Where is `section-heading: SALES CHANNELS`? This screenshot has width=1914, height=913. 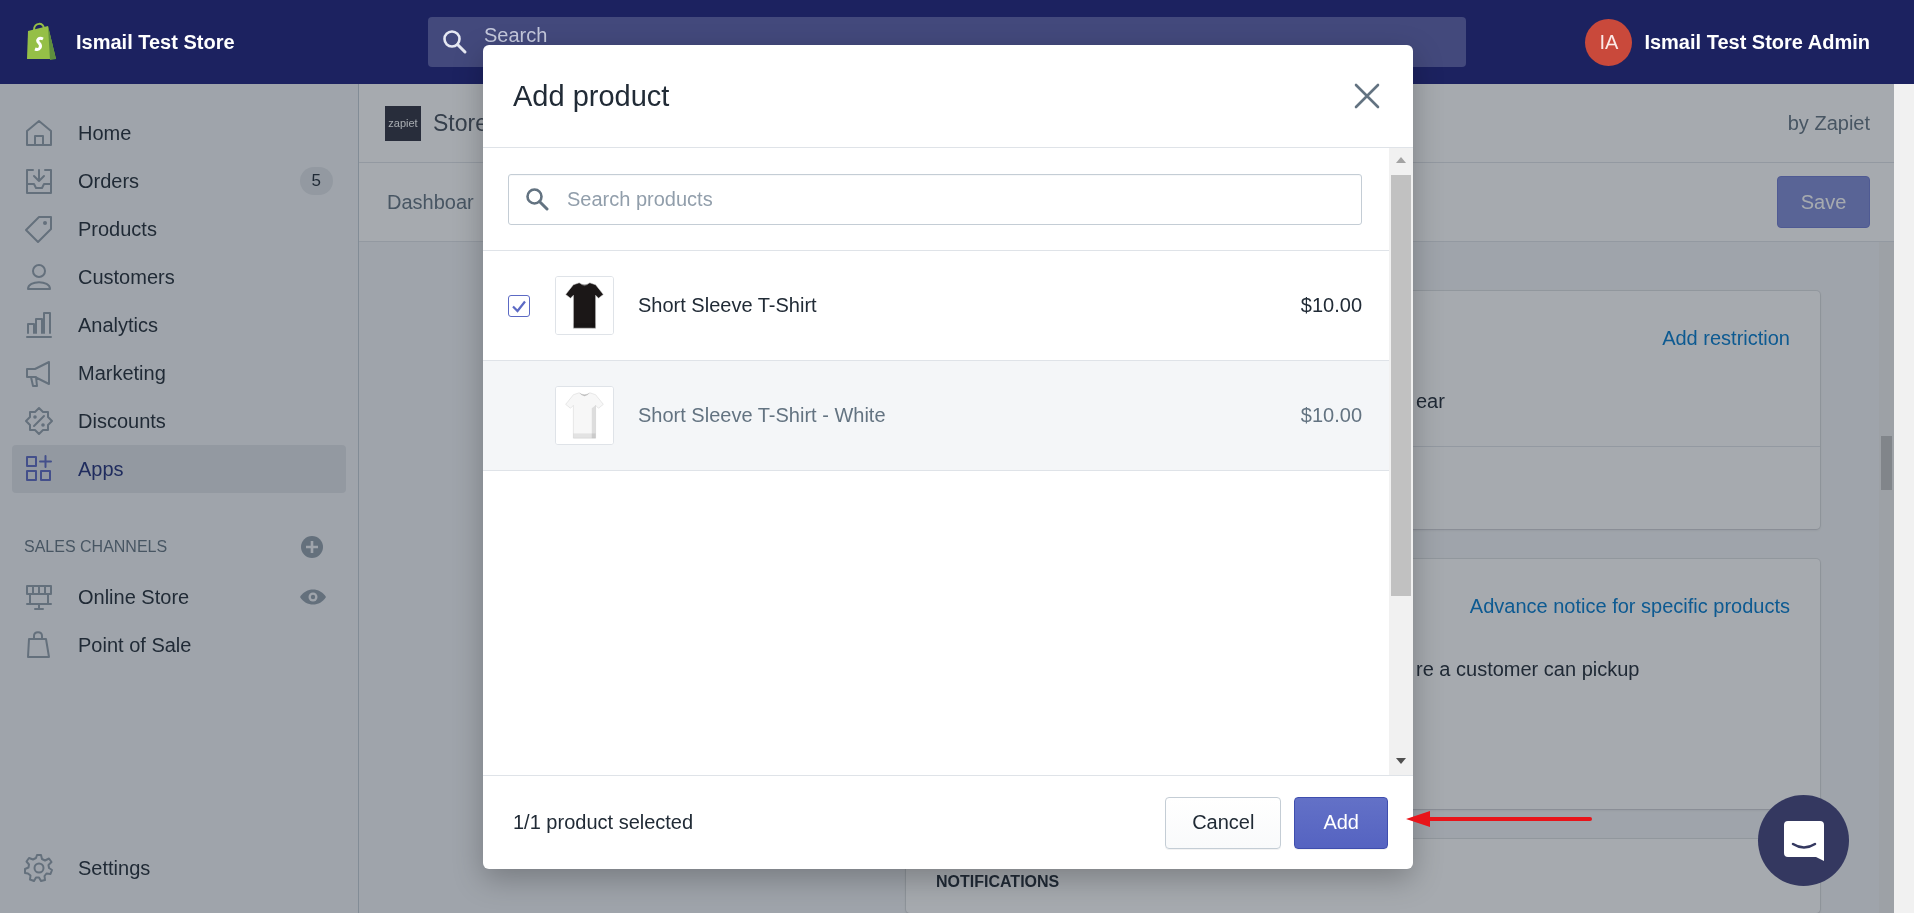 section-heading: SALES CHANNELS is located at coordinates (96, 547).